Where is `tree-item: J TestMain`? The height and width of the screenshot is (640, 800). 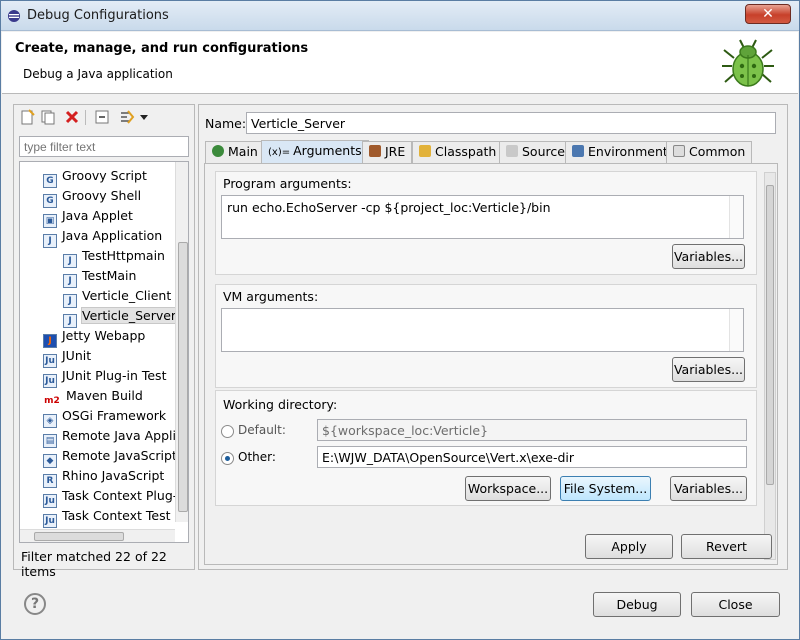 tree-item: J TestMain is located at coordinates (100, 277).